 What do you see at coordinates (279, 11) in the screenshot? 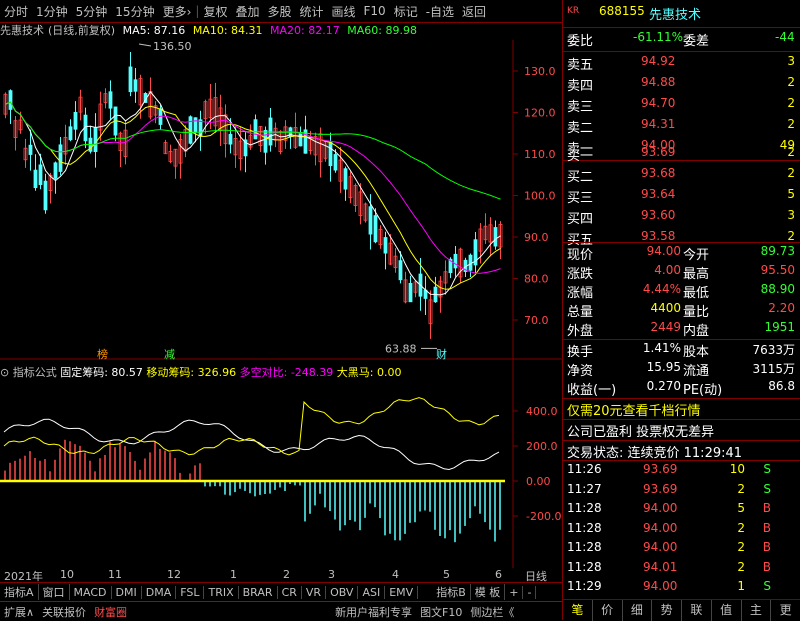
I see `toolbar-item: 多股` at bounding box center [279, 11].